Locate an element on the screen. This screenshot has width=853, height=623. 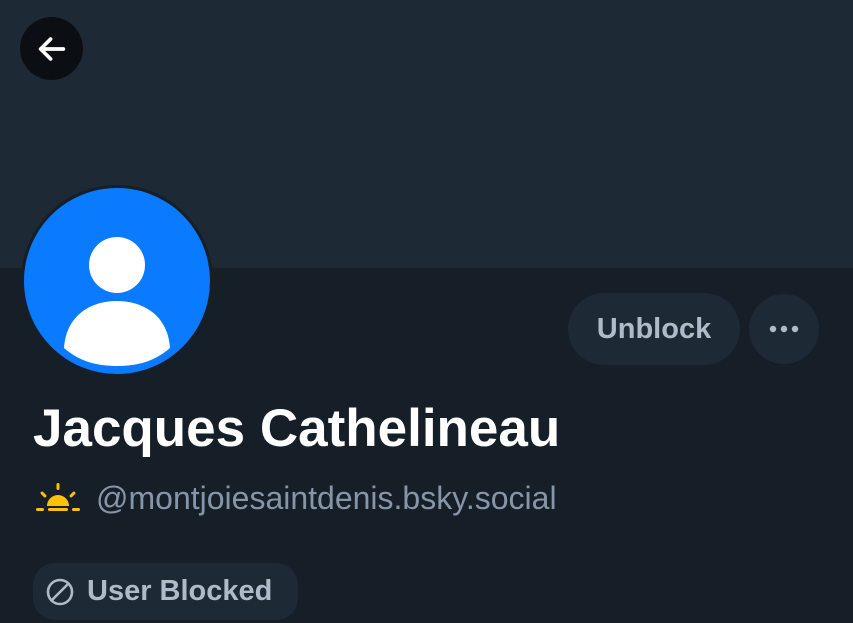
more-options-button is located at coordinates (784, 329).